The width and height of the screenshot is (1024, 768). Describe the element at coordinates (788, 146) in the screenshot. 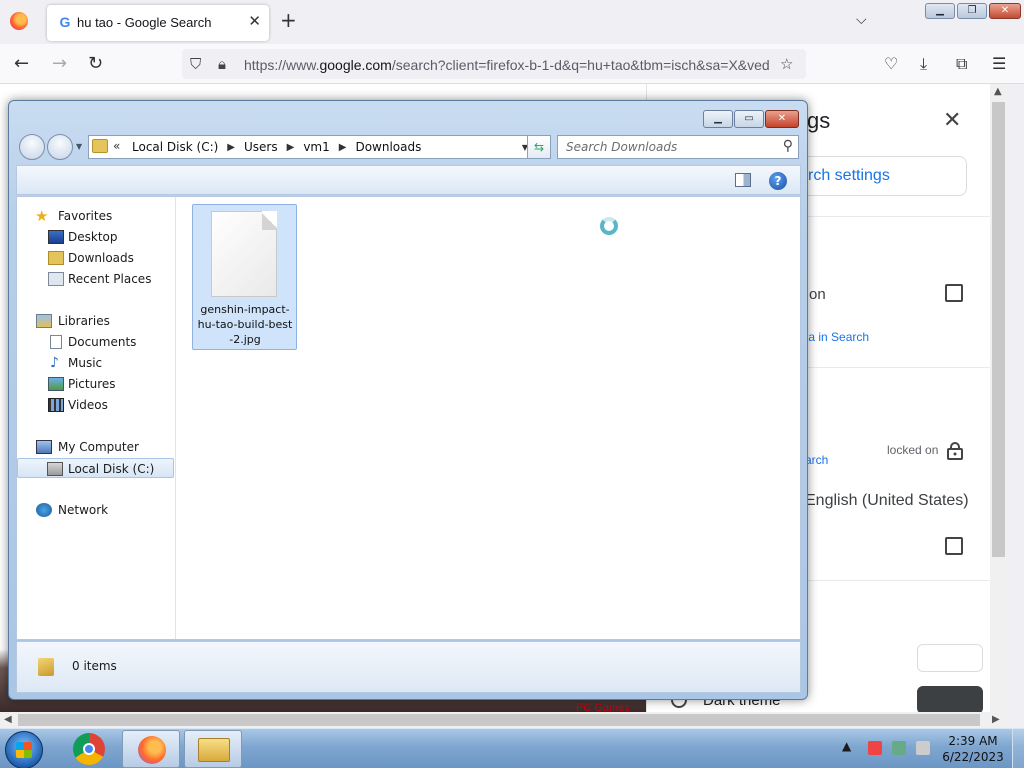

I see `search-icon: ⚲` at that location.